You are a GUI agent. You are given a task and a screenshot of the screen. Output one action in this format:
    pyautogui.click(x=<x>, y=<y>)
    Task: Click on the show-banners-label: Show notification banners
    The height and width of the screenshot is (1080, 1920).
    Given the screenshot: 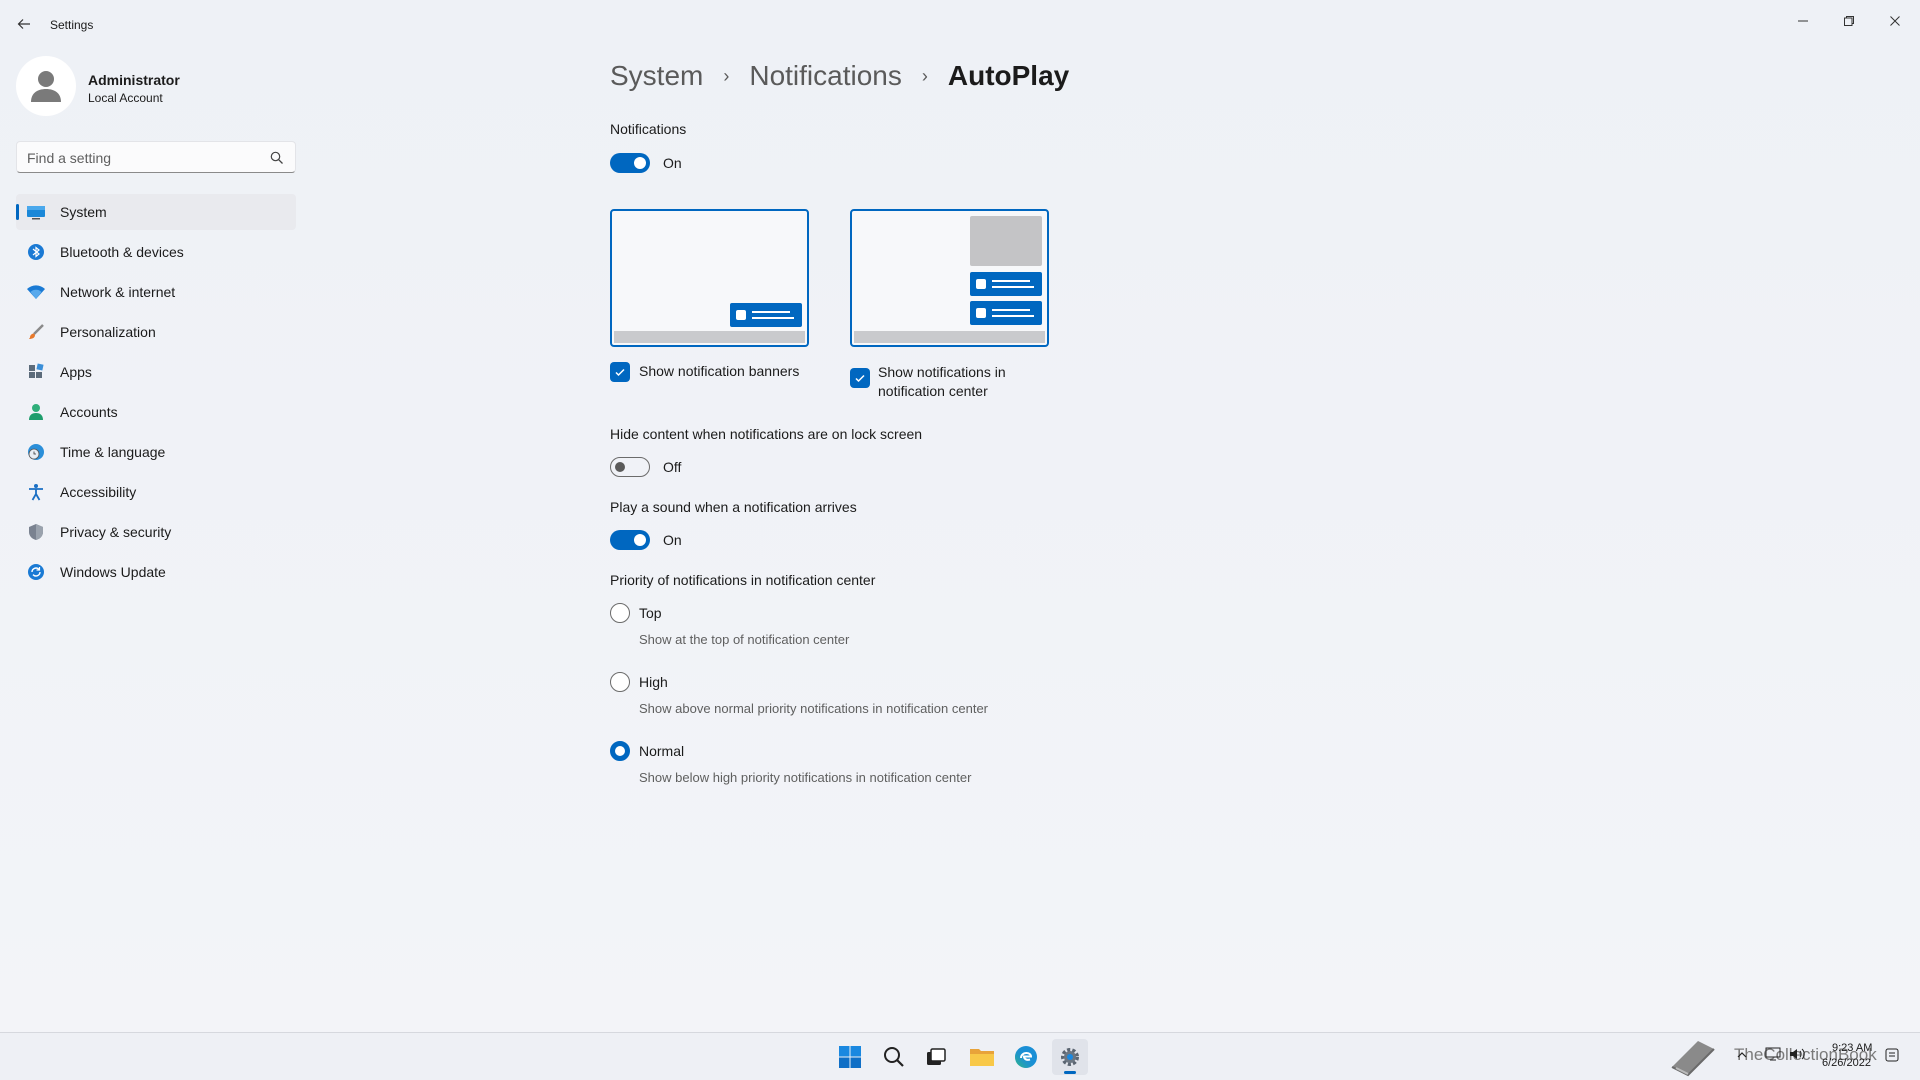 What is the action you would take?
    pyautogui.click(x=719, y=371)
    